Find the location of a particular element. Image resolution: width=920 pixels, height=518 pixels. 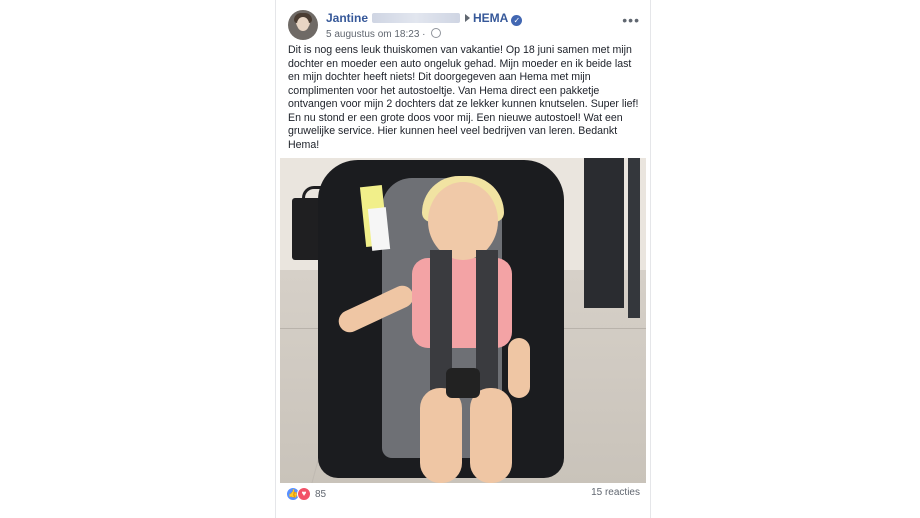

photo-child-face is located at coordinates (463, 221).